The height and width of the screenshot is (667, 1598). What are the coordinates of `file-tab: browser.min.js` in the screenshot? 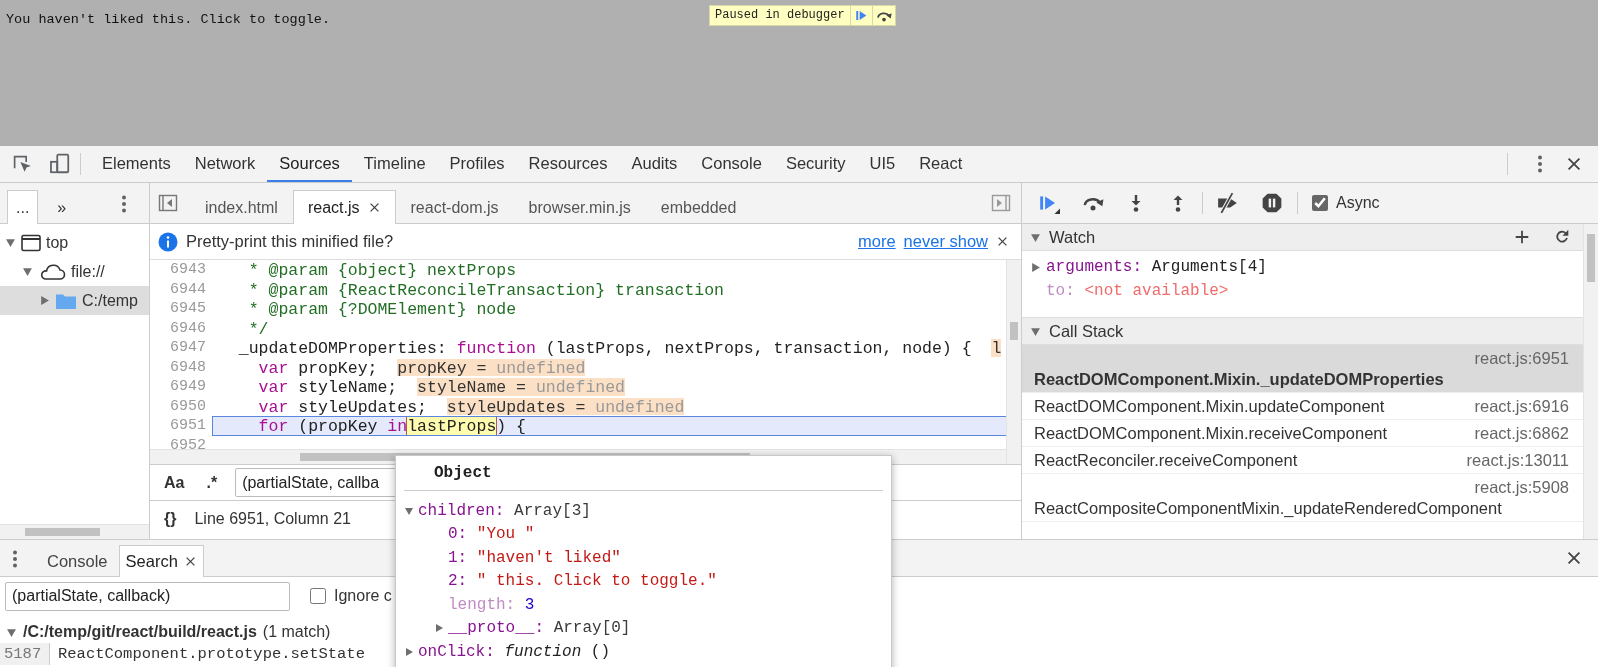 It's located at (579, 207).